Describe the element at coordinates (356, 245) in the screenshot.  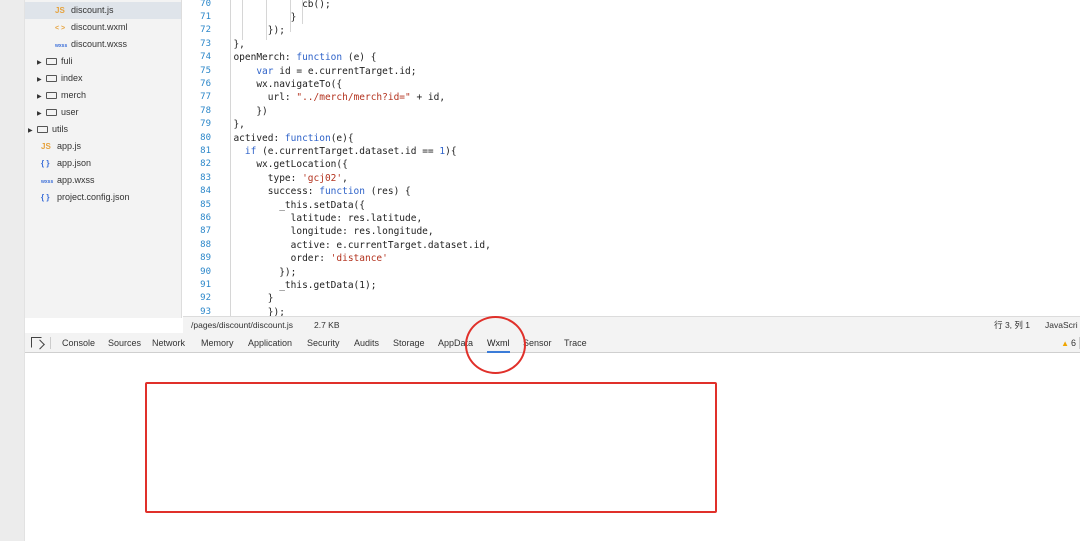
I see `code-line: active: e.currentTarget.dataset.id,` at that location.